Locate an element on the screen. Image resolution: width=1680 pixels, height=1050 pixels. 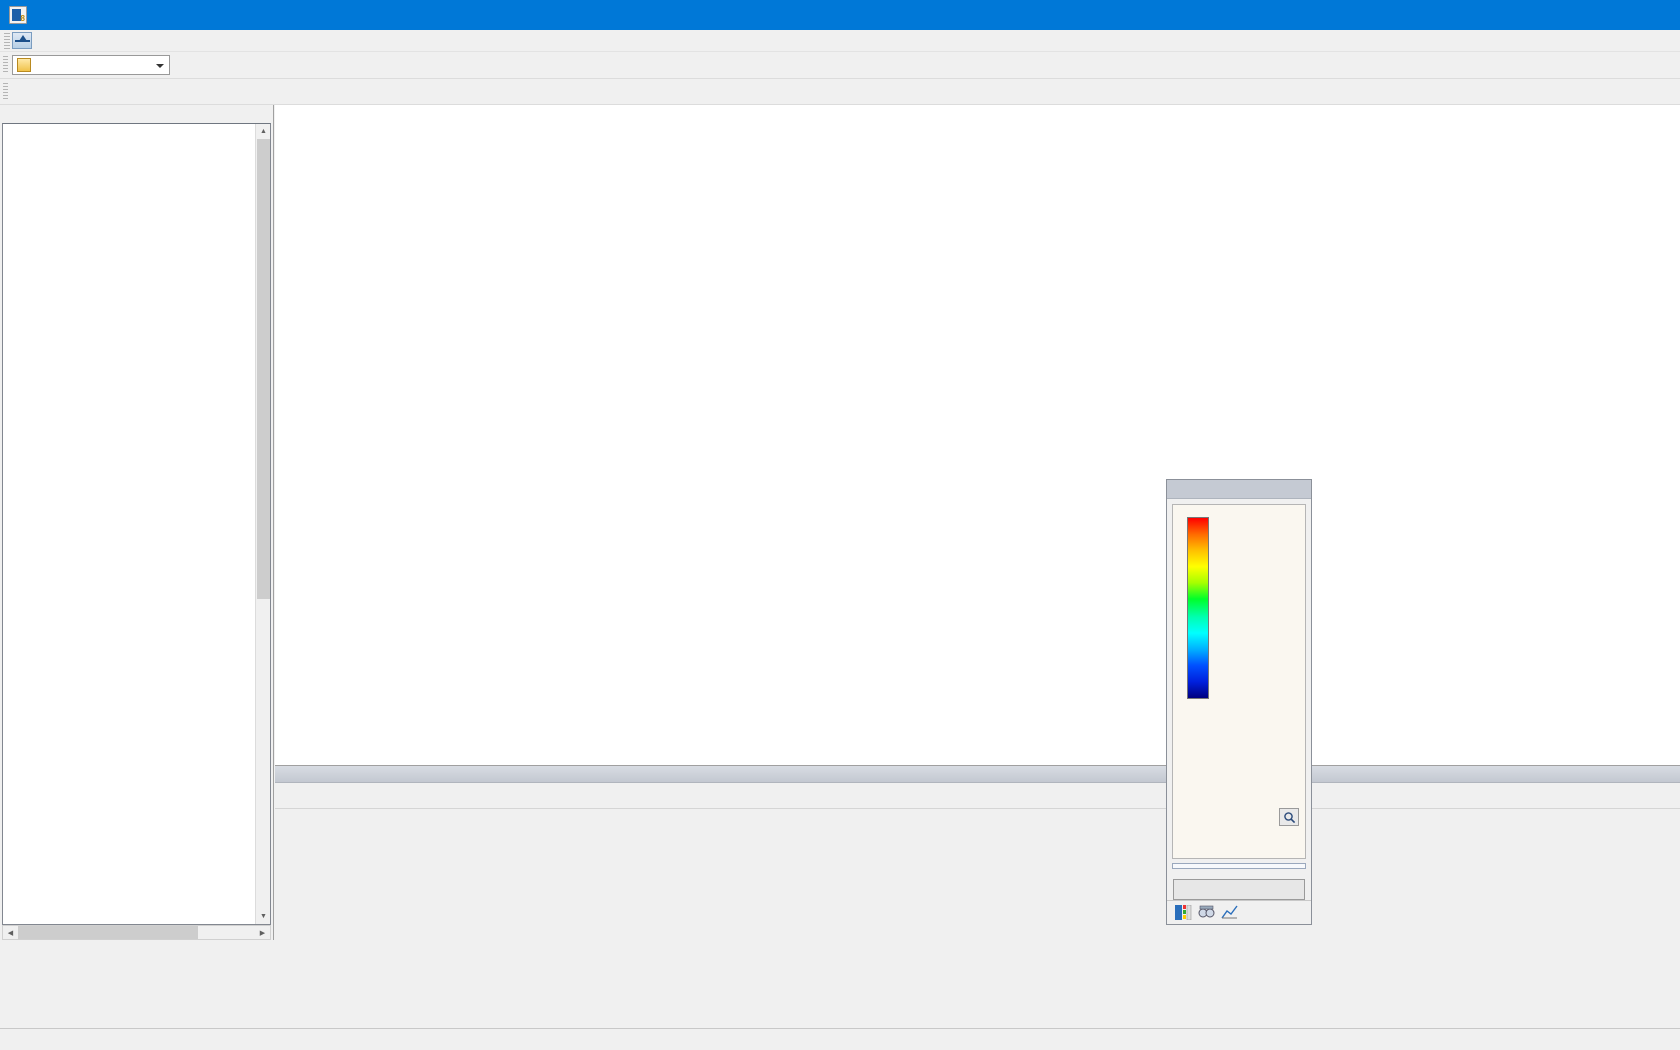
table-toolbar is located at coordinates (977, 796).